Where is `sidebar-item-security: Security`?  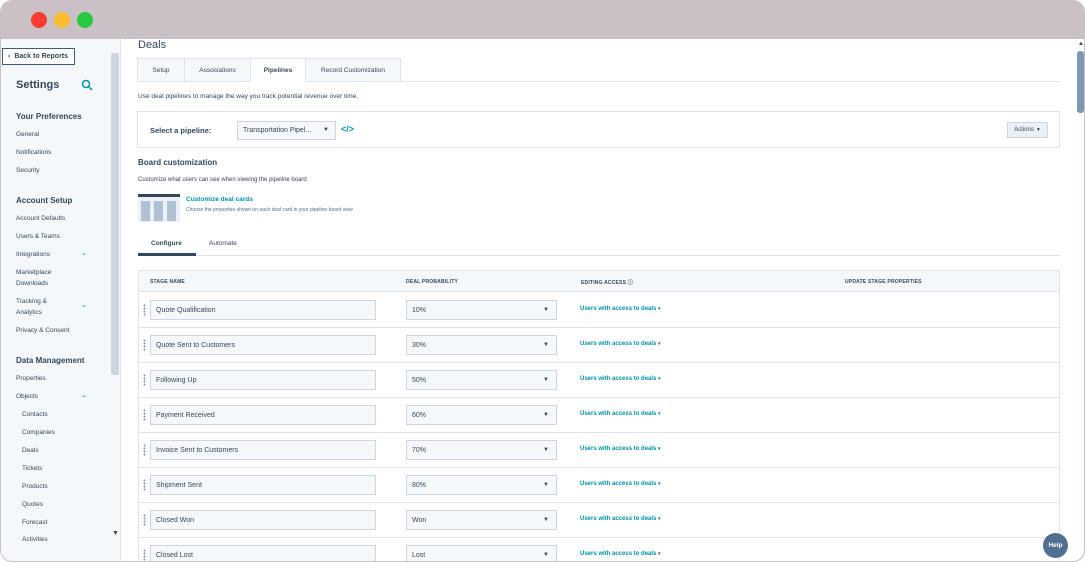 sidebar-item-security: Security is located at coordinates (27, 170).